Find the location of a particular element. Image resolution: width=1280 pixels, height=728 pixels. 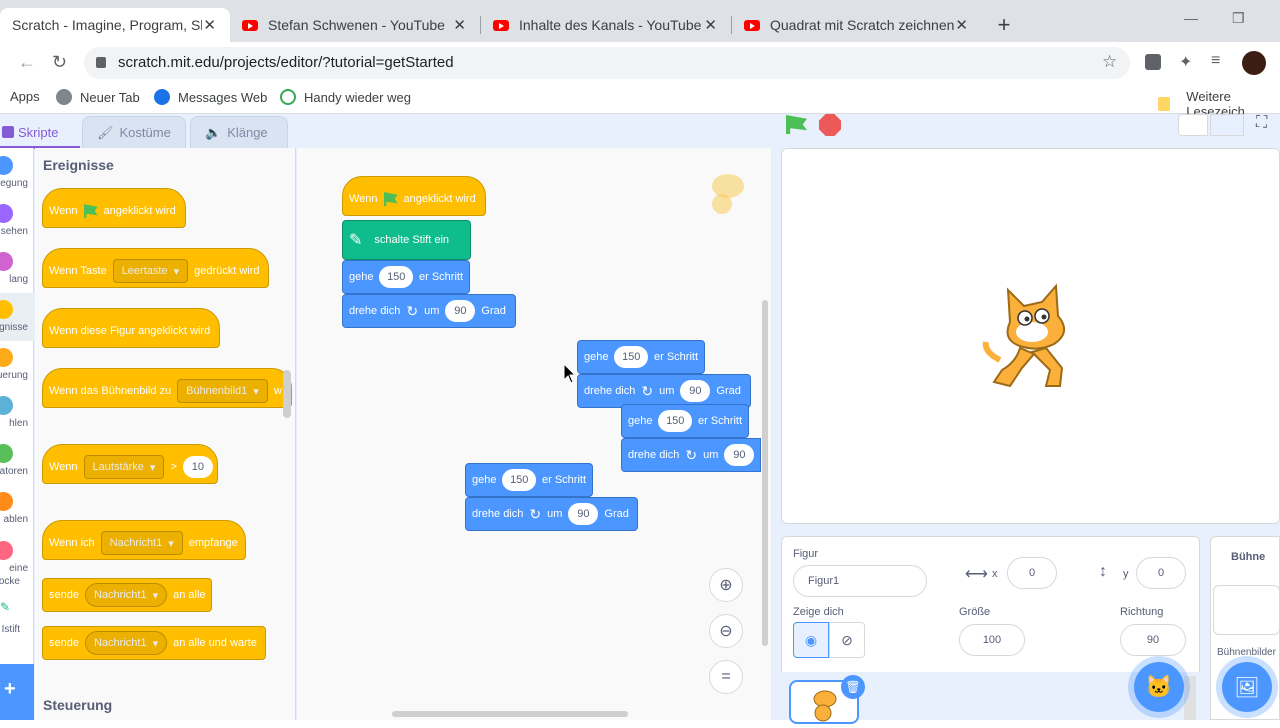

small-stage-button is located at coordinates (1193, 125).